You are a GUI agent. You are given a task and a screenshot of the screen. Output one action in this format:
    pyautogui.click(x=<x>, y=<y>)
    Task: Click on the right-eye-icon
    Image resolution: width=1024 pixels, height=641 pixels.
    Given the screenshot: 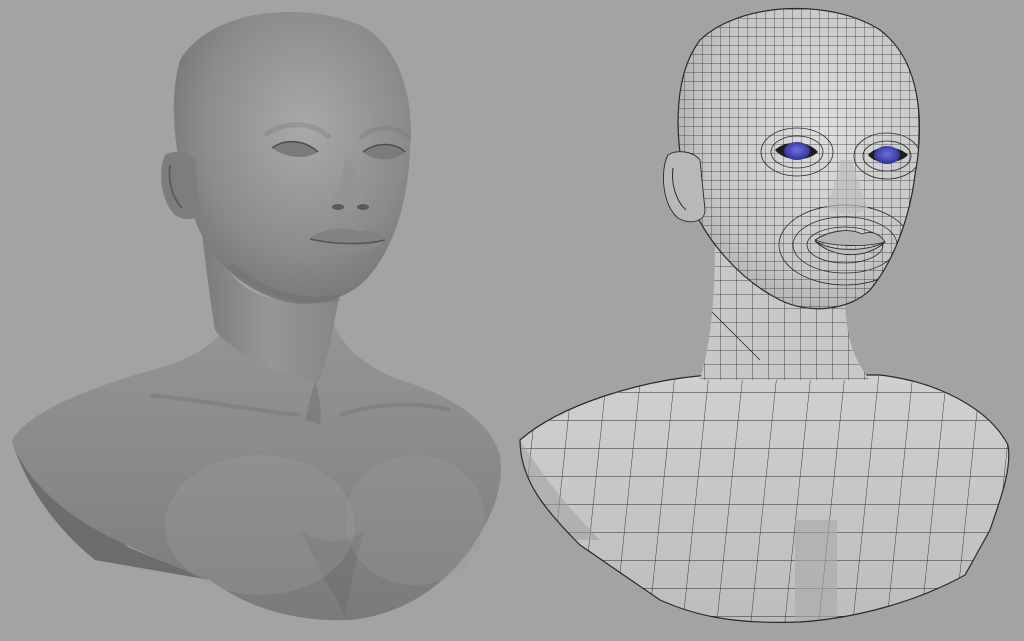 What is the action you would take?
    pyautogui.click(x=887, y=155)
    